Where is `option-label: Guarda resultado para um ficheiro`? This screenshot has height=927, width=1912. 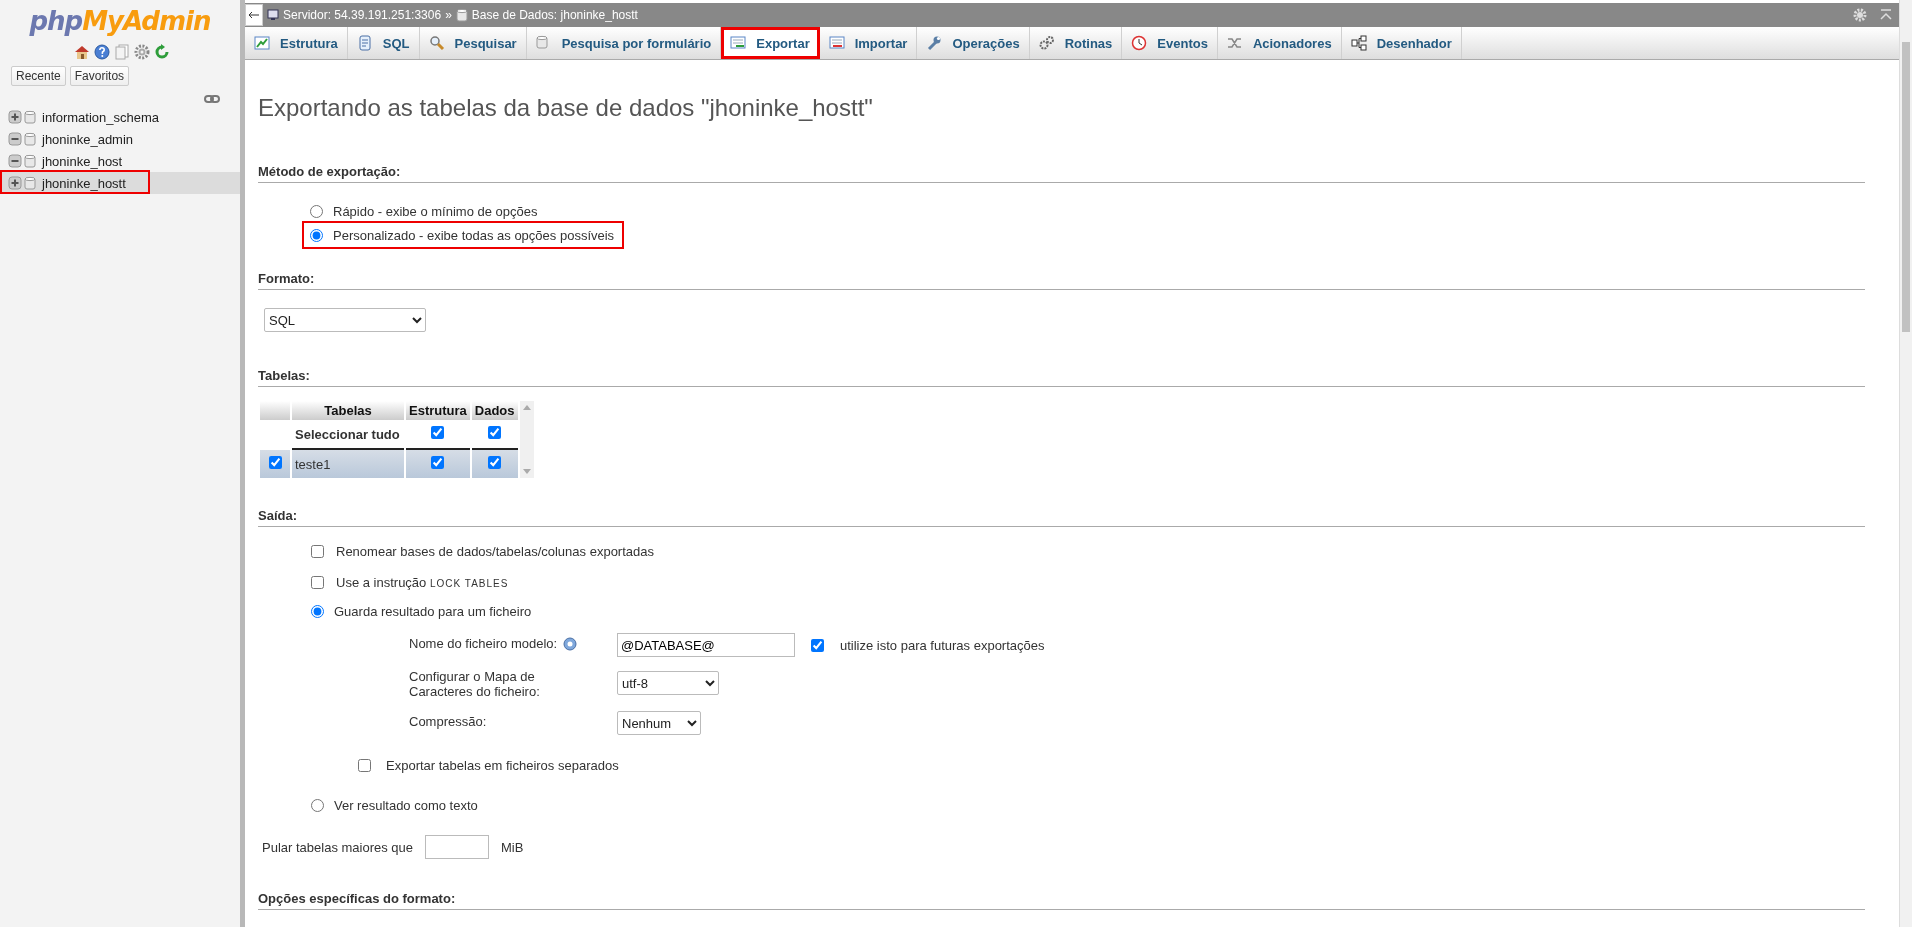 option-label: Guarda resultado para um ficheiro is located at coordinates (433, 611).